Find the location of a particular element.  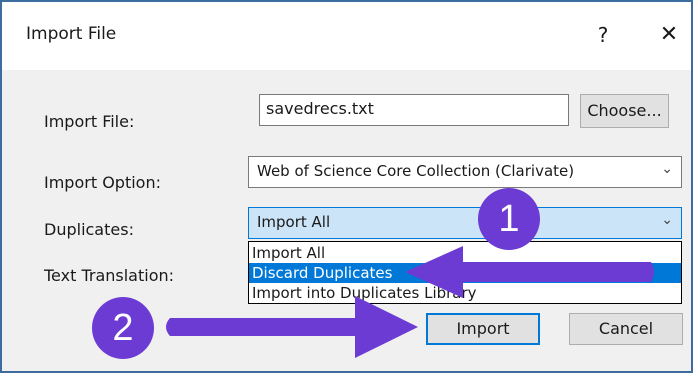

import-file-input: savedrecs.txt is located at coordinates (414, 110).